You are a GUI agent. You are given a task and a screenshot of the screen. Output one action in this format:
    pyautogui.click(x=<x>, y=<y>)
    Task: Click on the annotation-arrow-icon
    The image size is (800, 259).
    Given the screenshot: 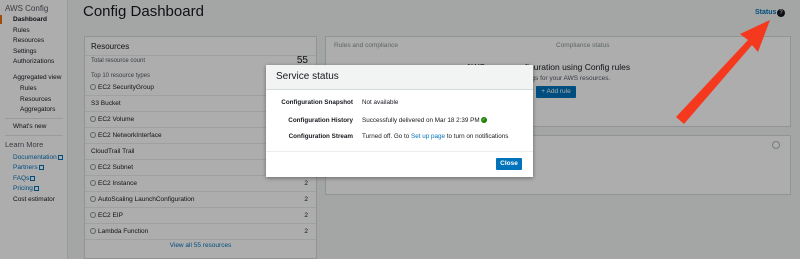 What is the action you would take?
    pyautogui.click(x=723, y=72)
    